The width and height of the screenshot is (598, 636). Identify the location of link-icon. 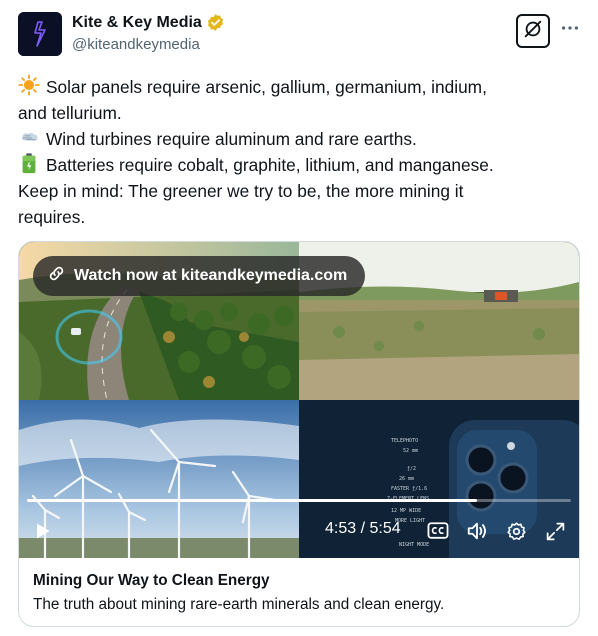
(56, 276).